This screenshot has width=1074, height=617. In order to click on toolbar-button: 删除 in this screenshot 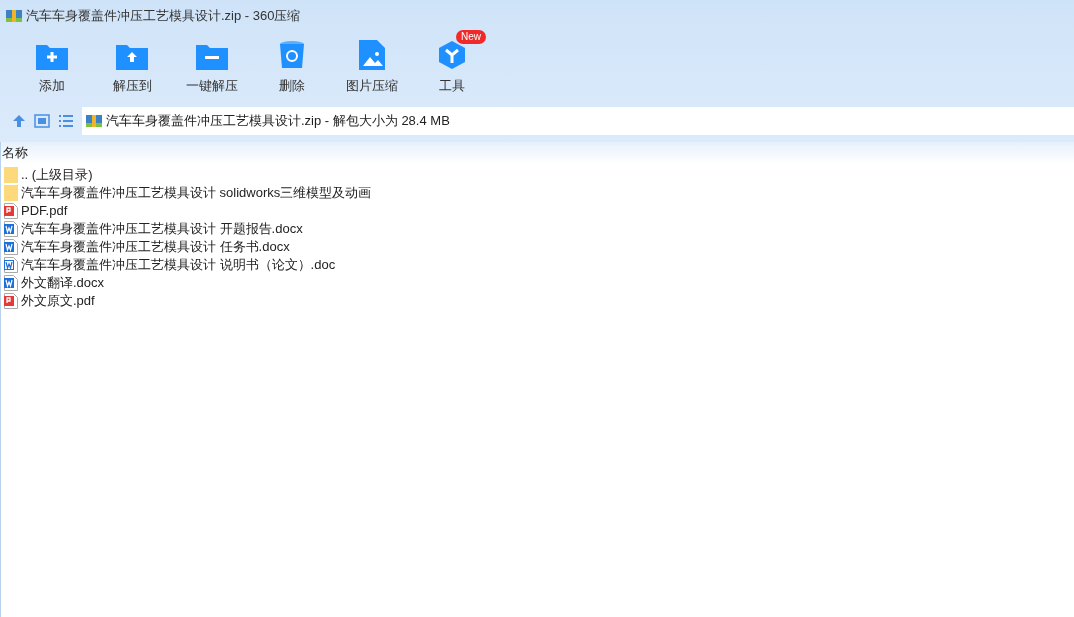, I will do `click(292, 65)`.